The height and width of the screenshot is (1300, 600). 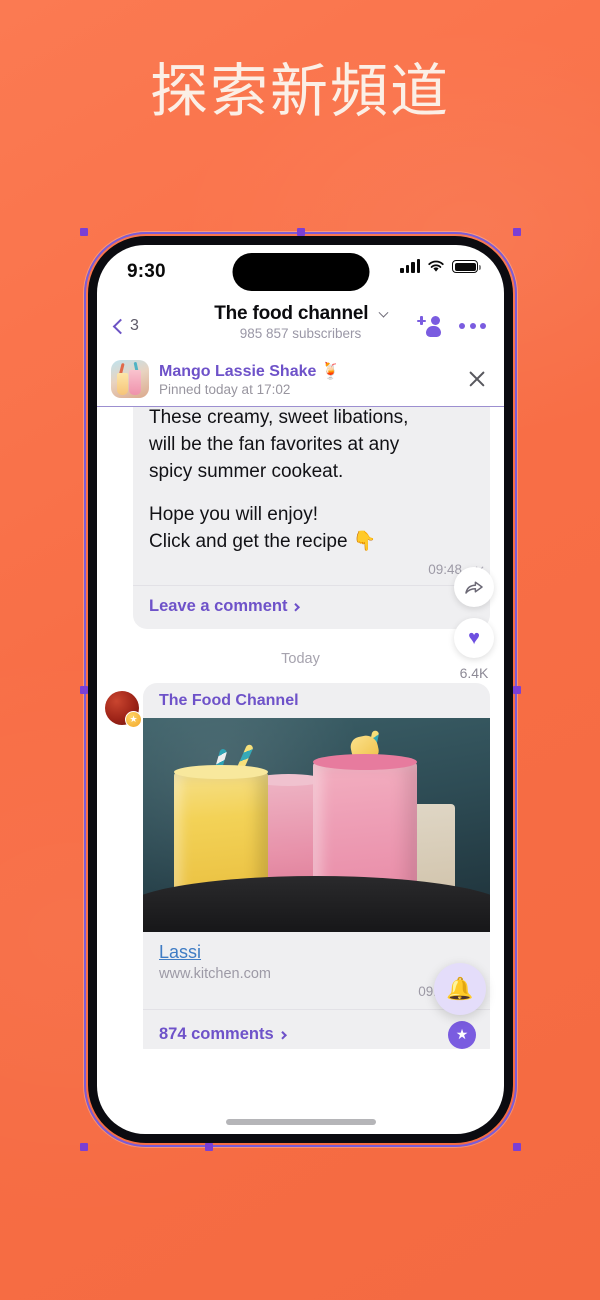 What do you see at coordinates (462, 1034) in the screenshot?
I see `star-icon: ★` at bounding box center [462, 1034].